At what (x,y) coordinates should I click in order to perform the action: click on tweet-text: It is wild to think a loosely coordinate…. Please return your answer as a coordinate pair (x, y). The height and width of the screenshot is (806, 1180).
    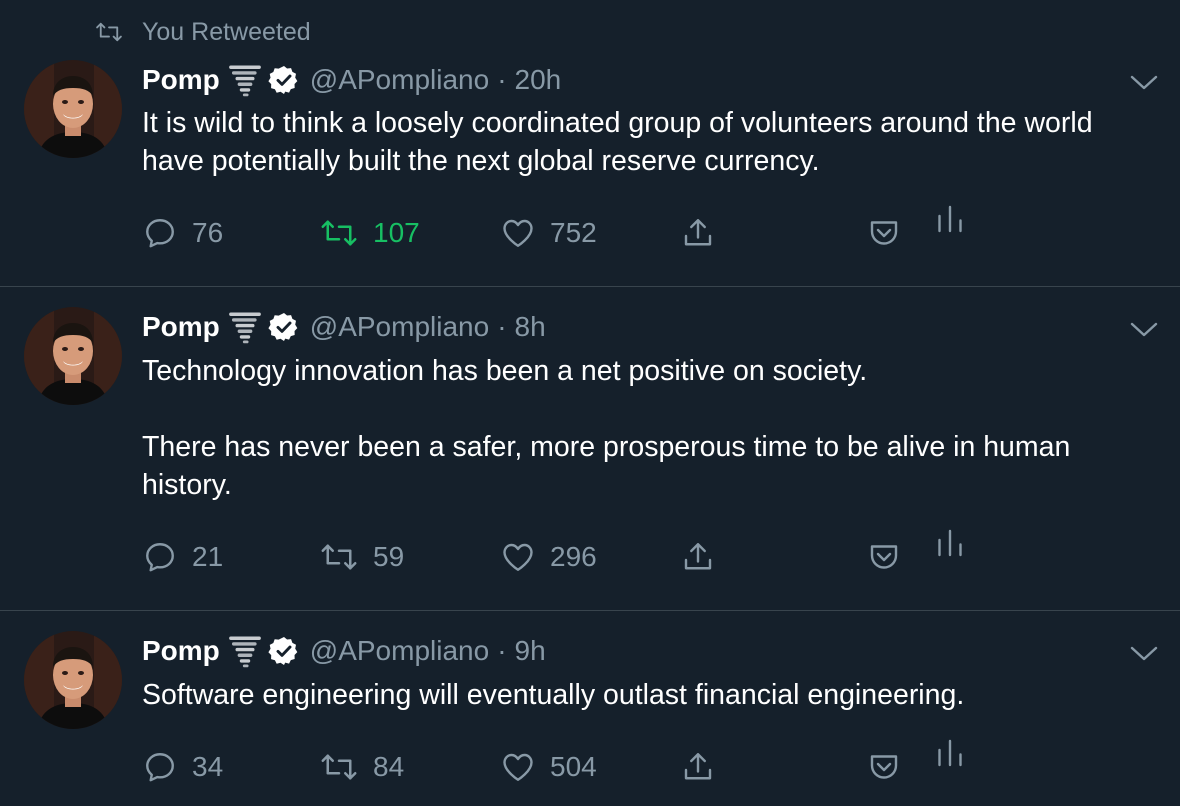
    Looking at the image, I should click on (621, 142).